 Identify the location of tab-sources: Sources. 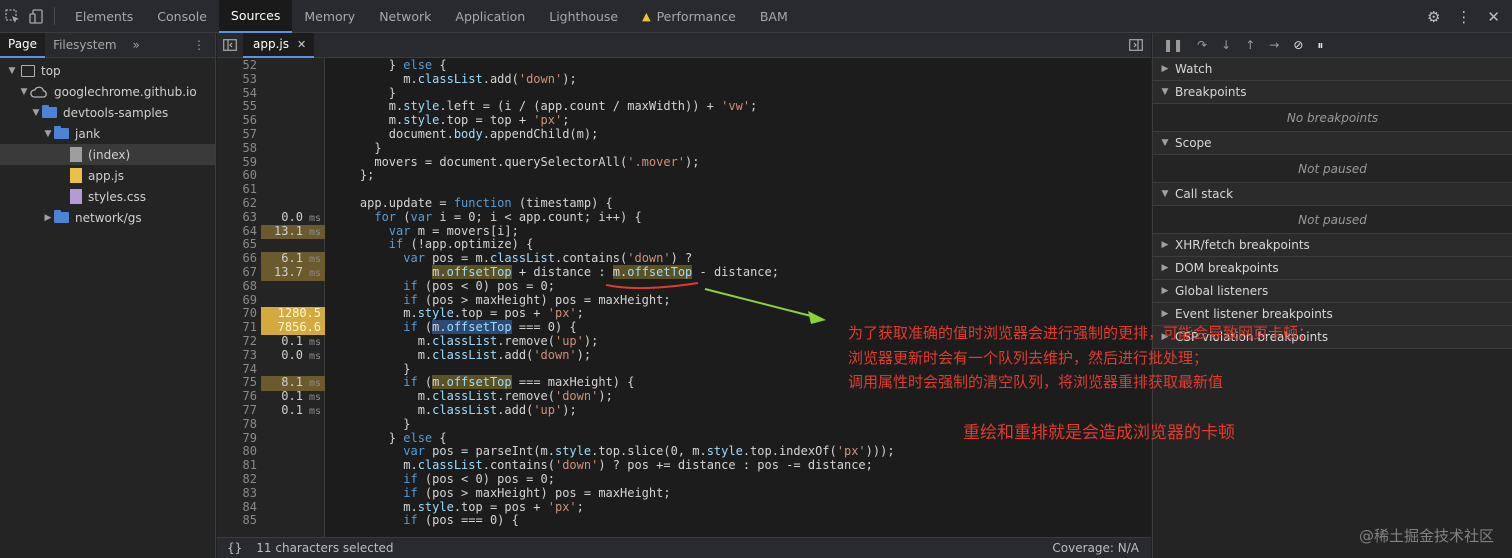
(255, 16).